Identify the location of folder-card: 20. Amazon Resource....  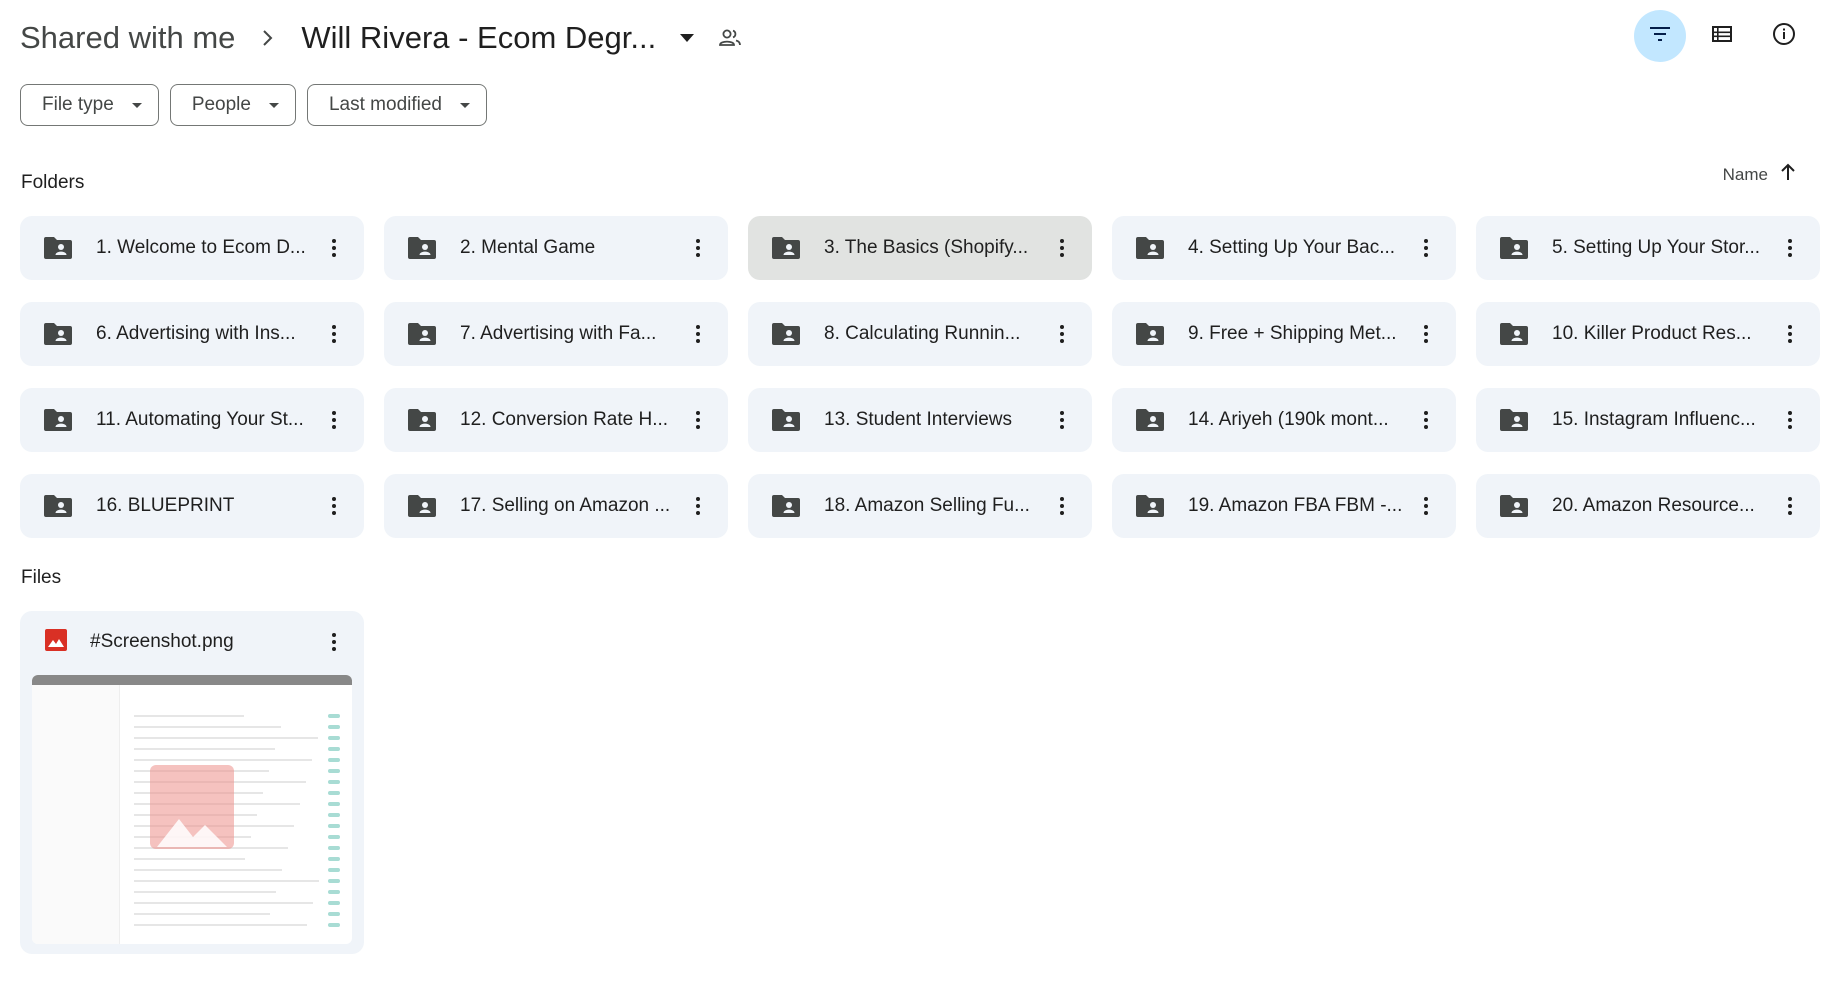
(1648, 506).